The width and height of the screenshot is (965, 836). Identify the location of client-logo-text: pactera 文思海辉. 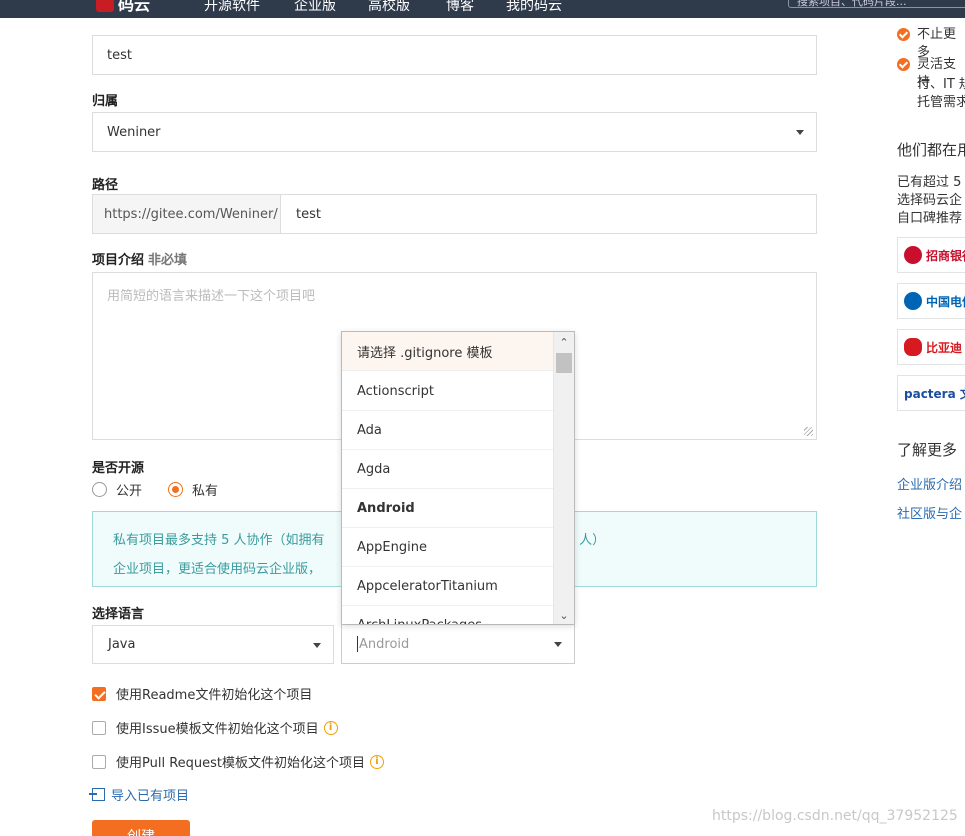
(934, 393).